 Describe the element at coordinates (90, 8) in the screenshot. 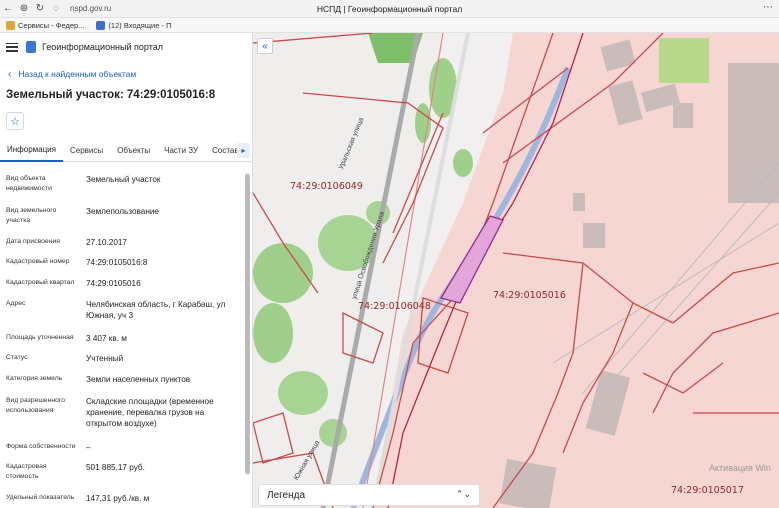

I see `address-bar: nspd.gov.ru` at that location.